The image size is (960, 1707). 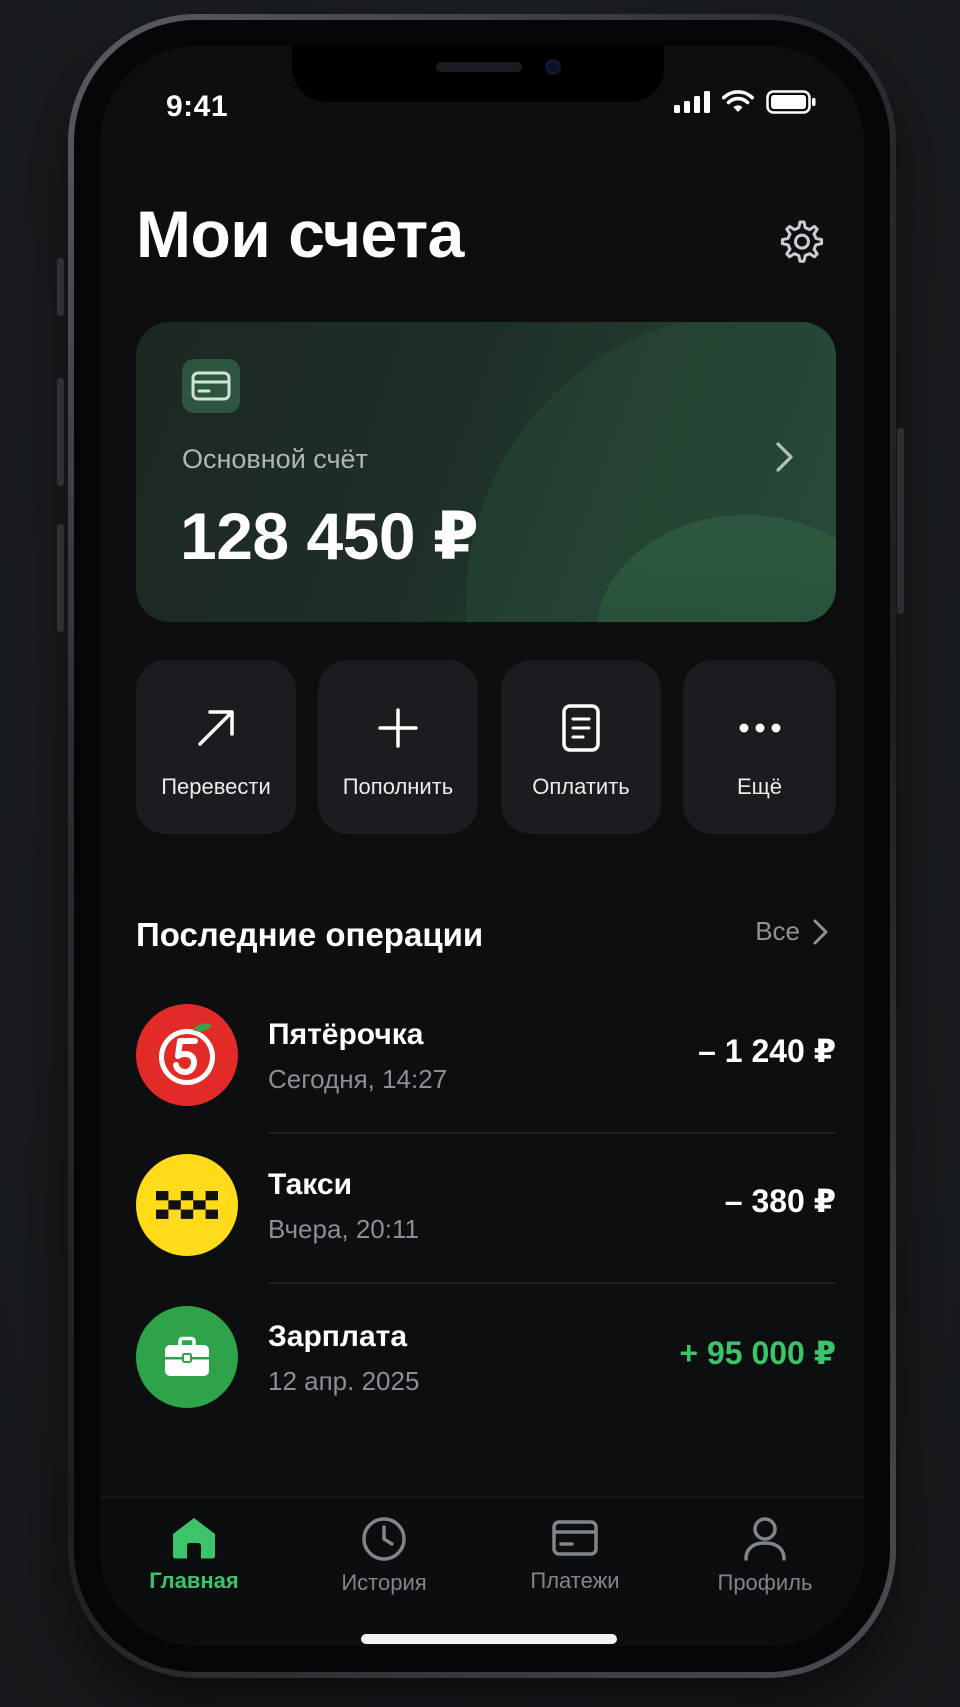 I want to click on see-all-link: Все, so click(x=792, y=931).